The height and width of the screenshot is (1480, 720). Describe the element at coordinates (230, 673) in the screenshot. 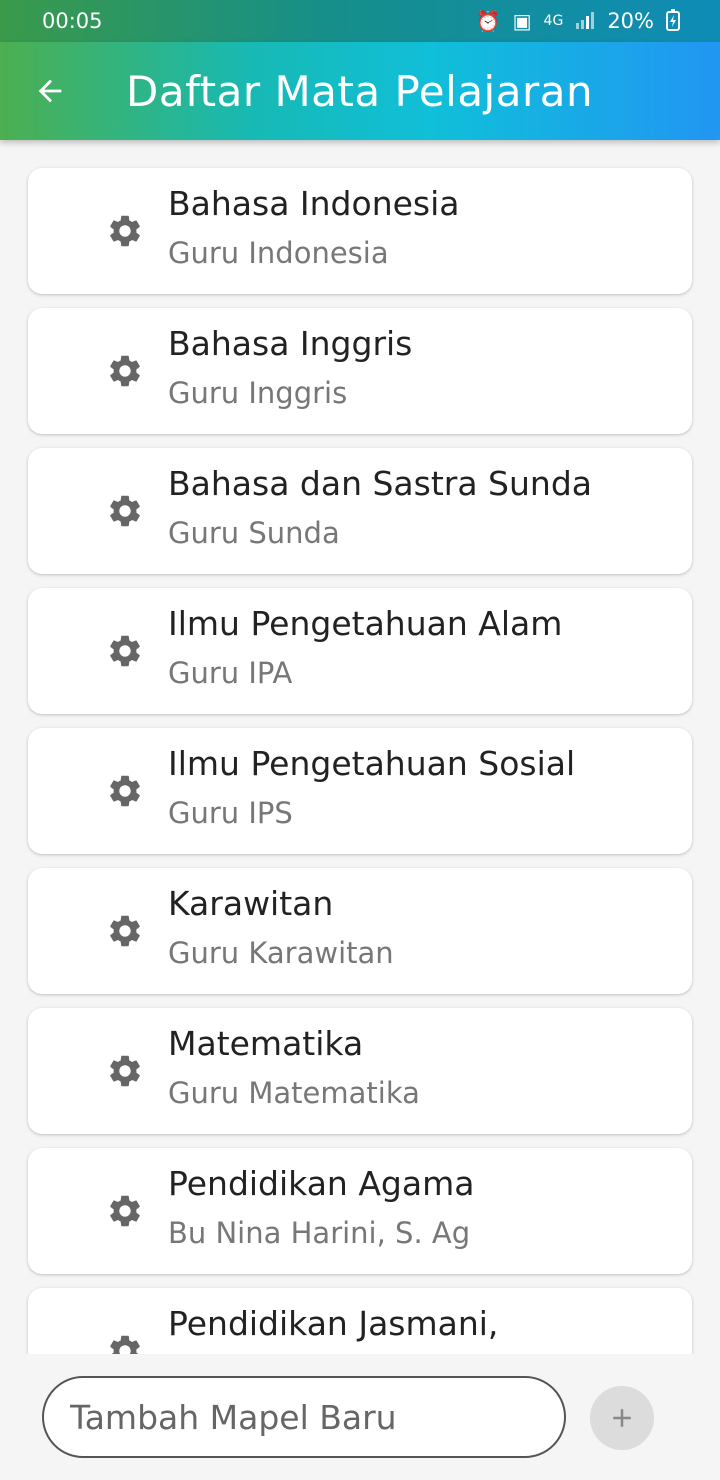

I see `subject-teacher: Guru IPA` at that location.